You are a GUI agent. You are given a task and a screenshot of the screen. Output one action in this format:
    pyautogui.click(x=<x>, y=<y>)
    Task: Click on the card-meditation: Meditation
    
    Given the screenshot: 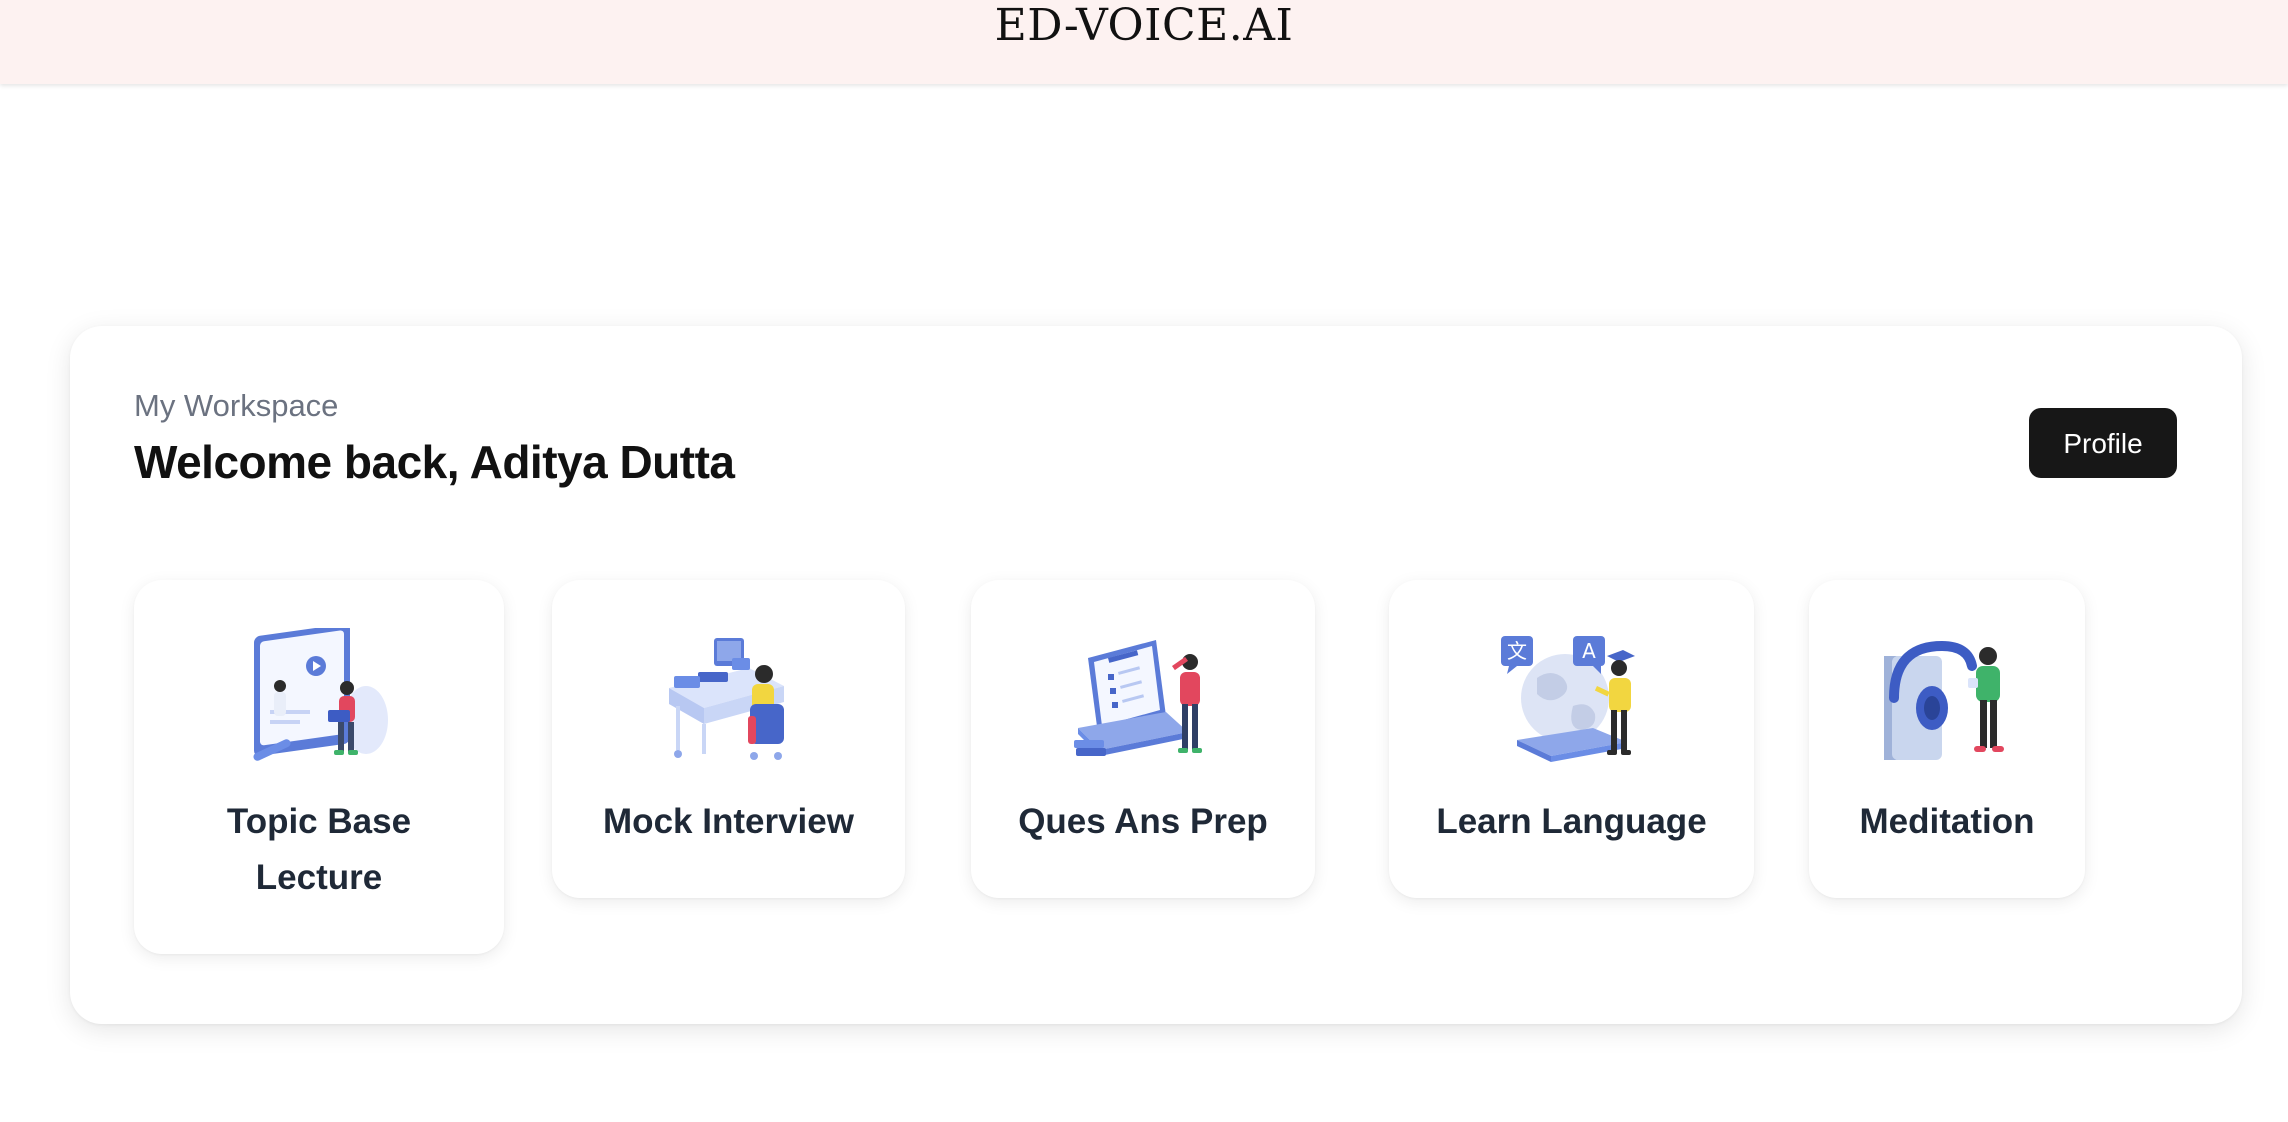 What is the action you would take?
    pyautogui.click(x=1947, y=739)
    